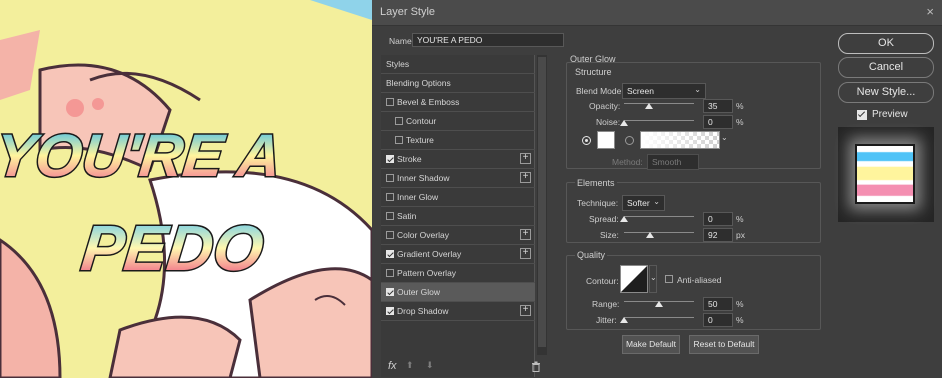 This screenshot has width=942, height=378. I want to click on size-slider, so click(659, 232).